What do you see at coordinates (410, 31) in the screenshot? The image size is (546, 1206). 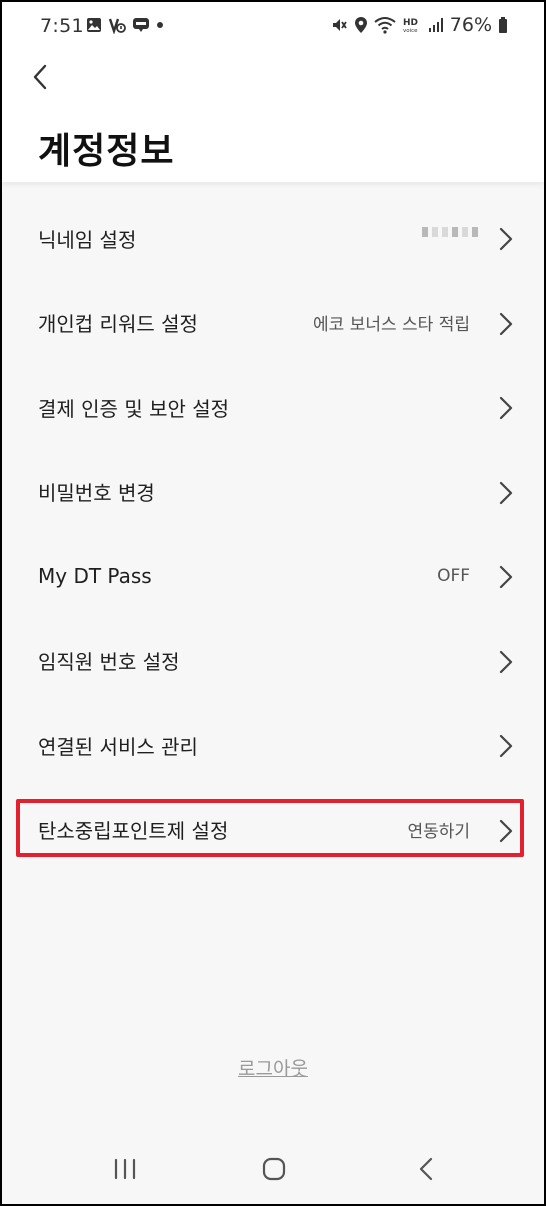 I see `svg-text: voice` at bounding box center [410, 31].